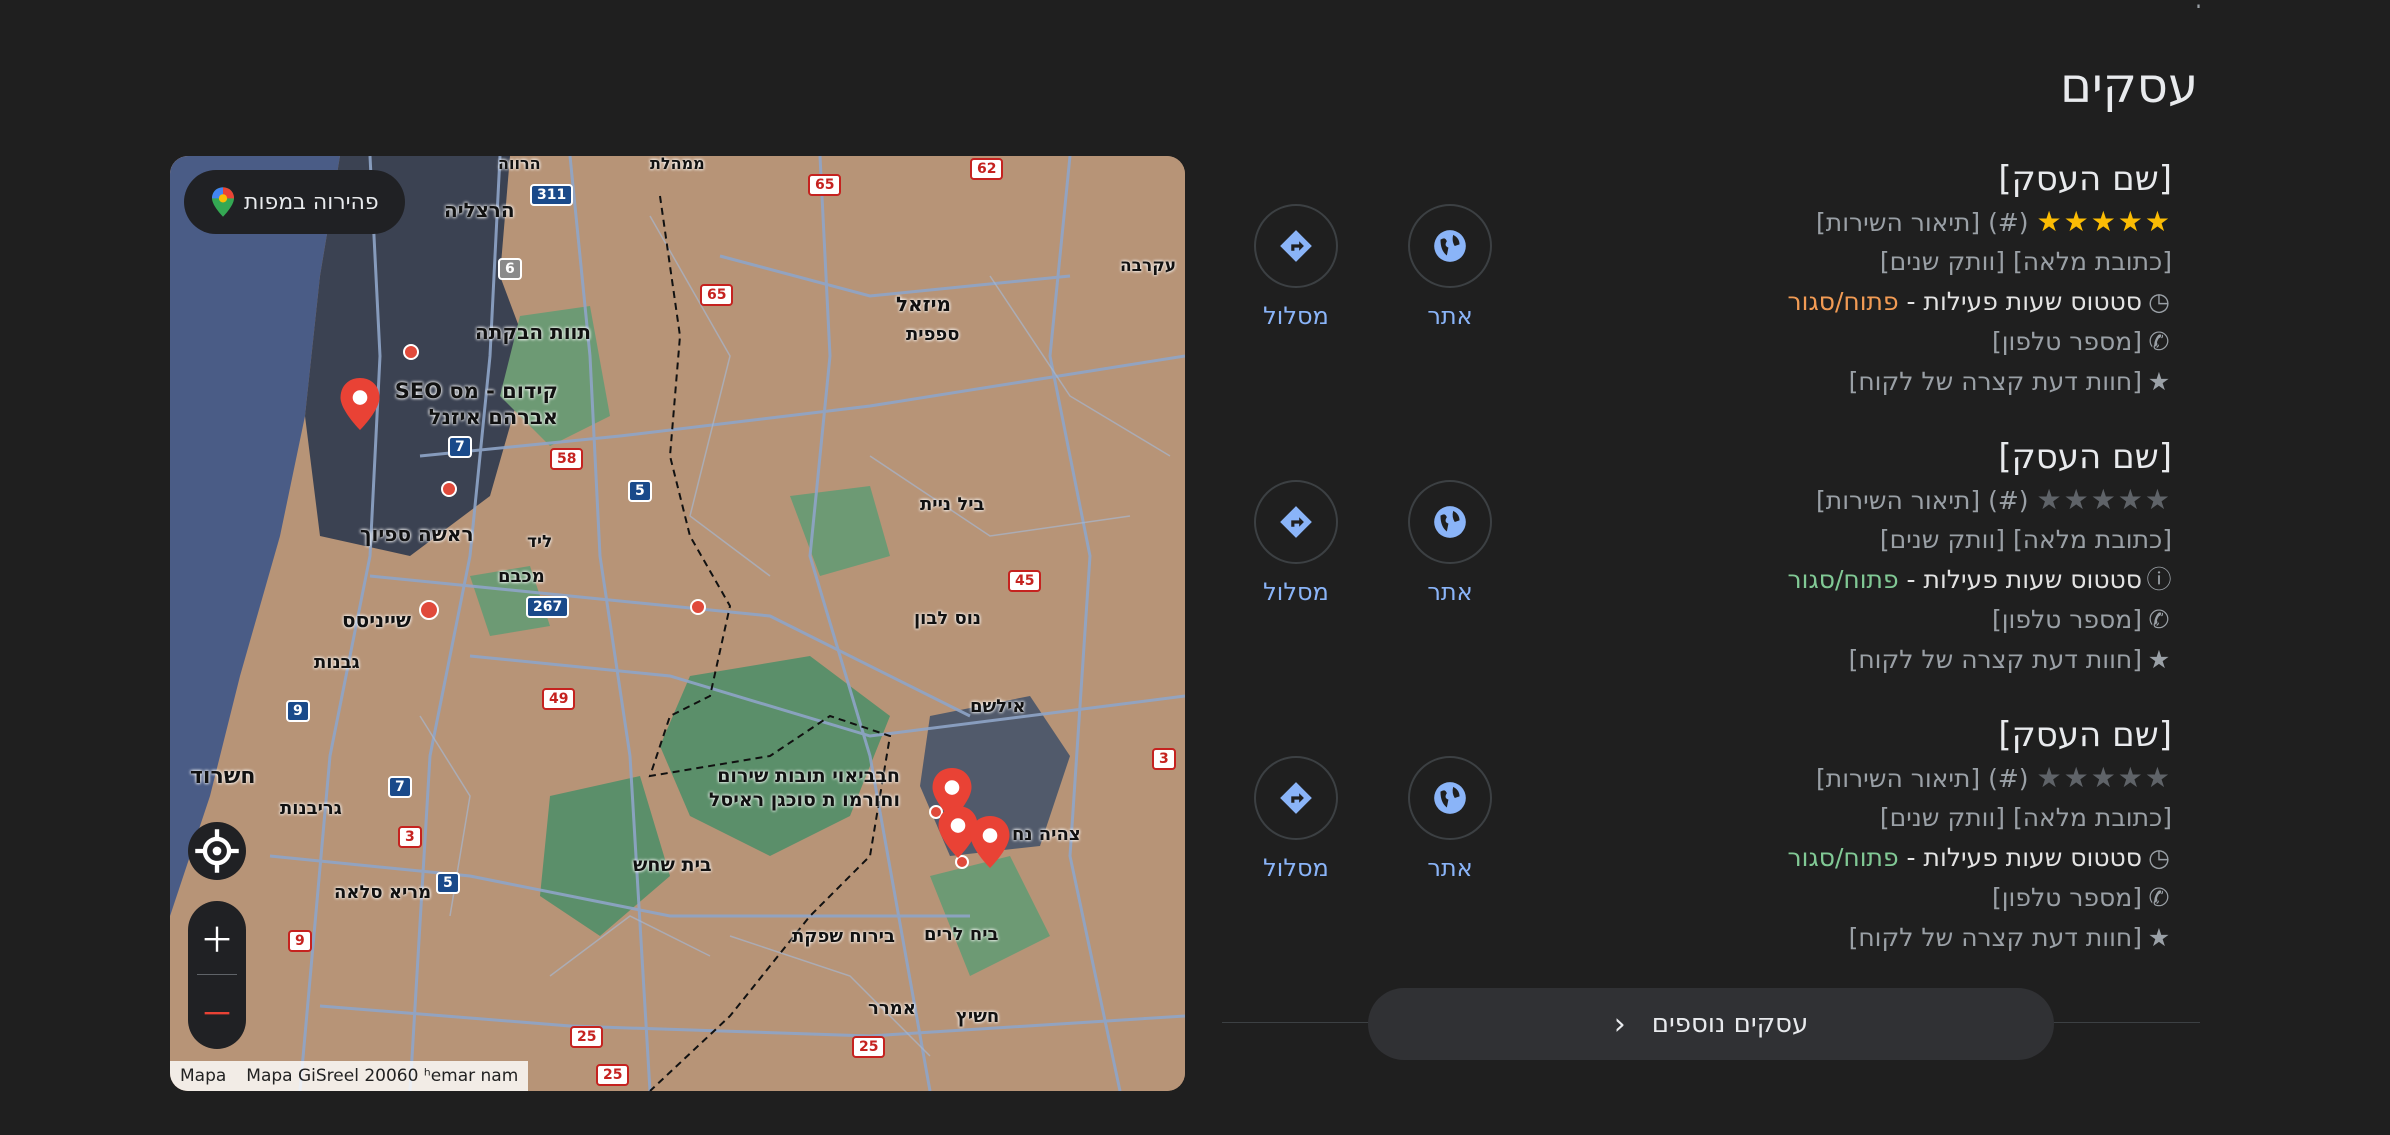  I want to click on place-label: ביח לרים, so click(961, 934).